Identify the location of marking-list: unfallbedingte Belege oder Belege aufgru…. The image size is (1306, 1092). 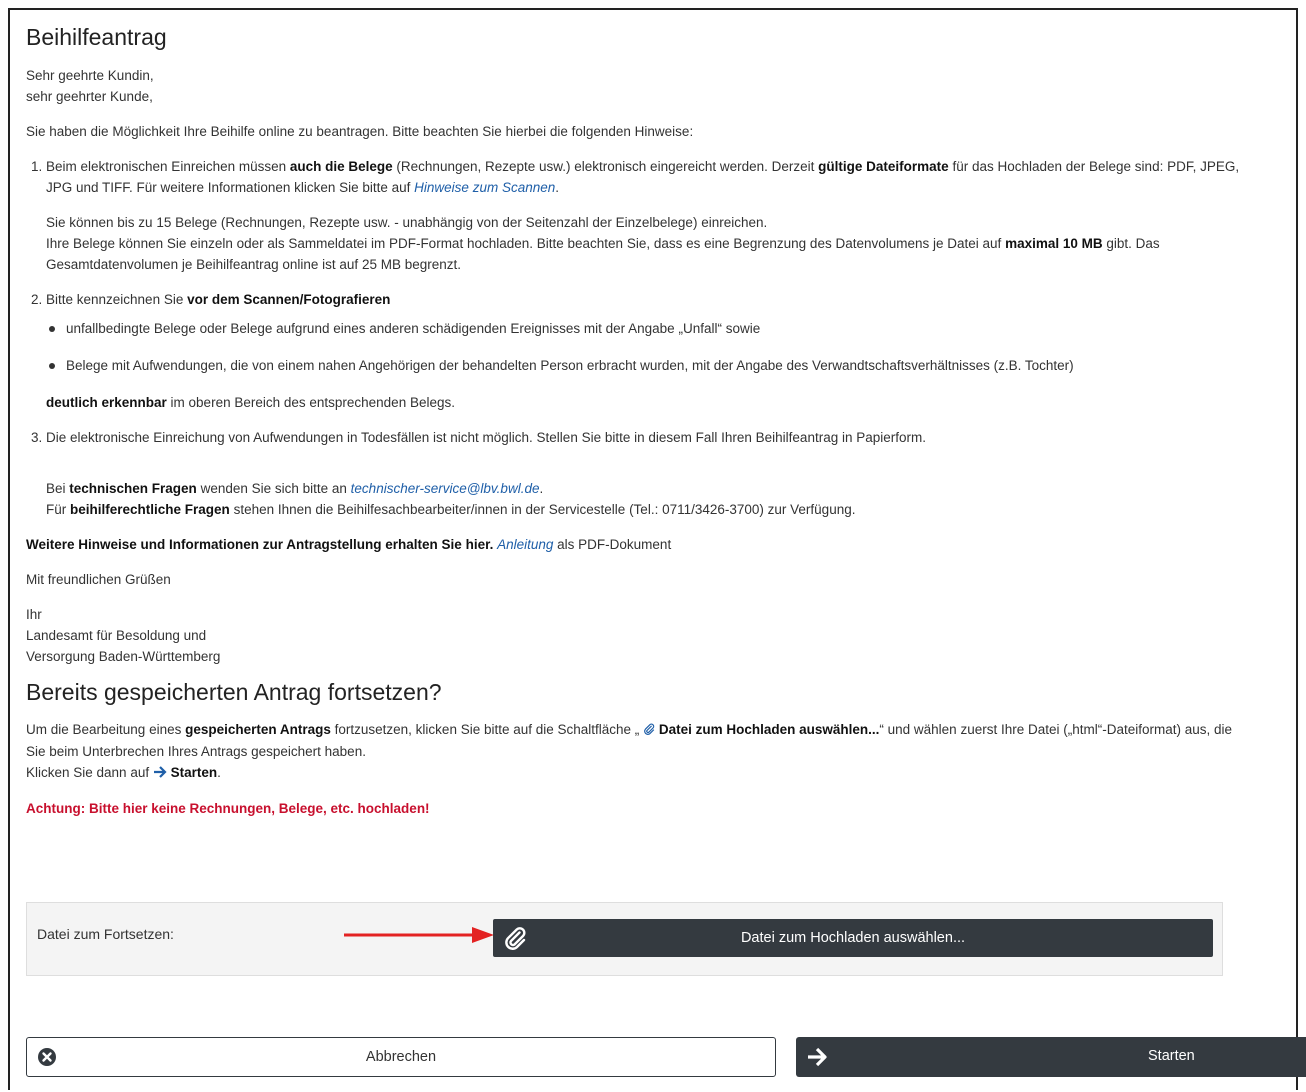
(646, 347).